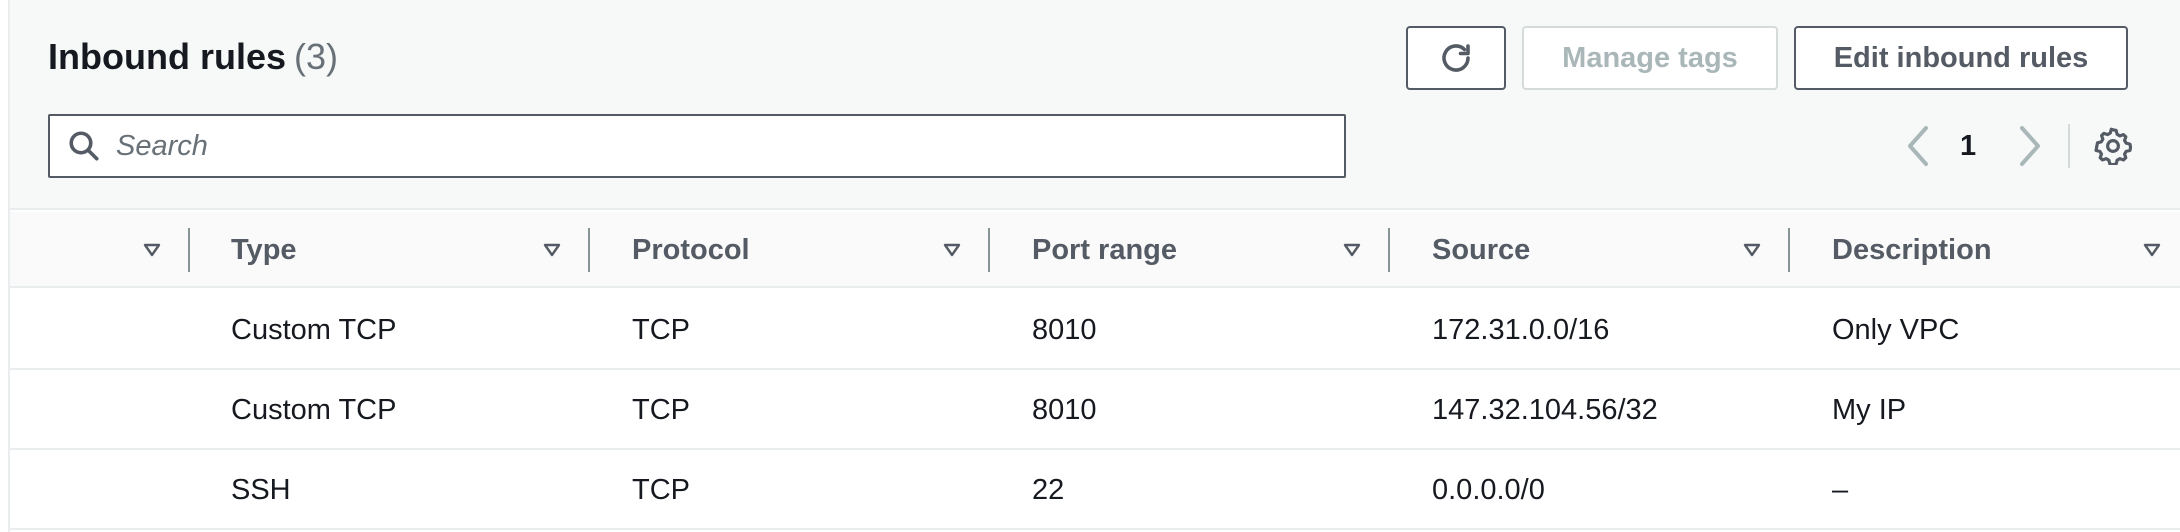 The height and width of the screenshot is (532, 2180). I want to click on cell-type: SSH, so click(261, 489).